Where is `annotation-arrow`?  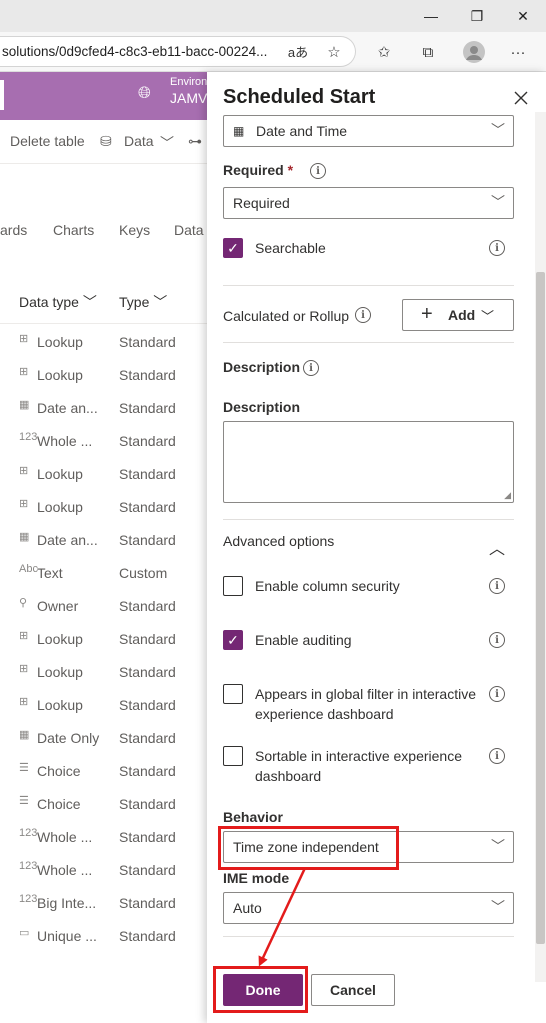 annotation-arrow is located at coordinates (282, 917).